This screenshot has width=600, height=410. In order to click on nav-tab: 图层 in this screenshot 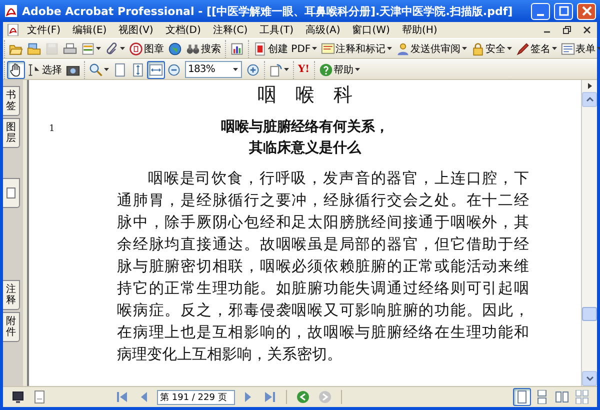, I will do `click(11, 133)`.